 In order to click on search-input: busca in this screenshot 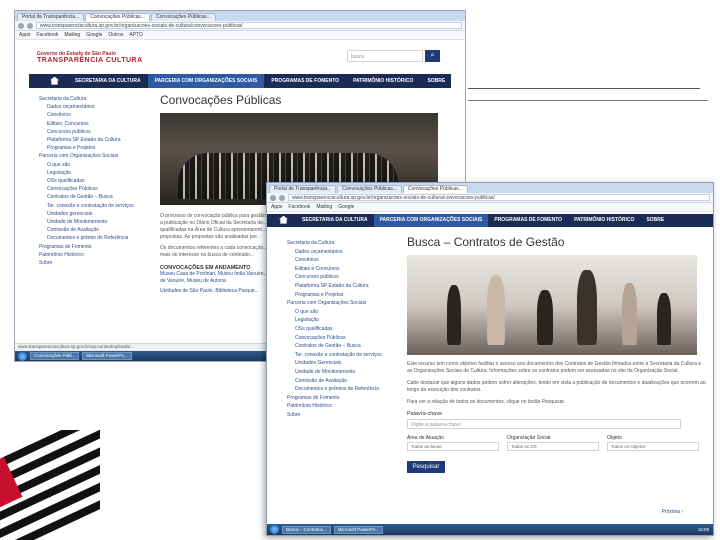, I will do `click(385, 56)`.